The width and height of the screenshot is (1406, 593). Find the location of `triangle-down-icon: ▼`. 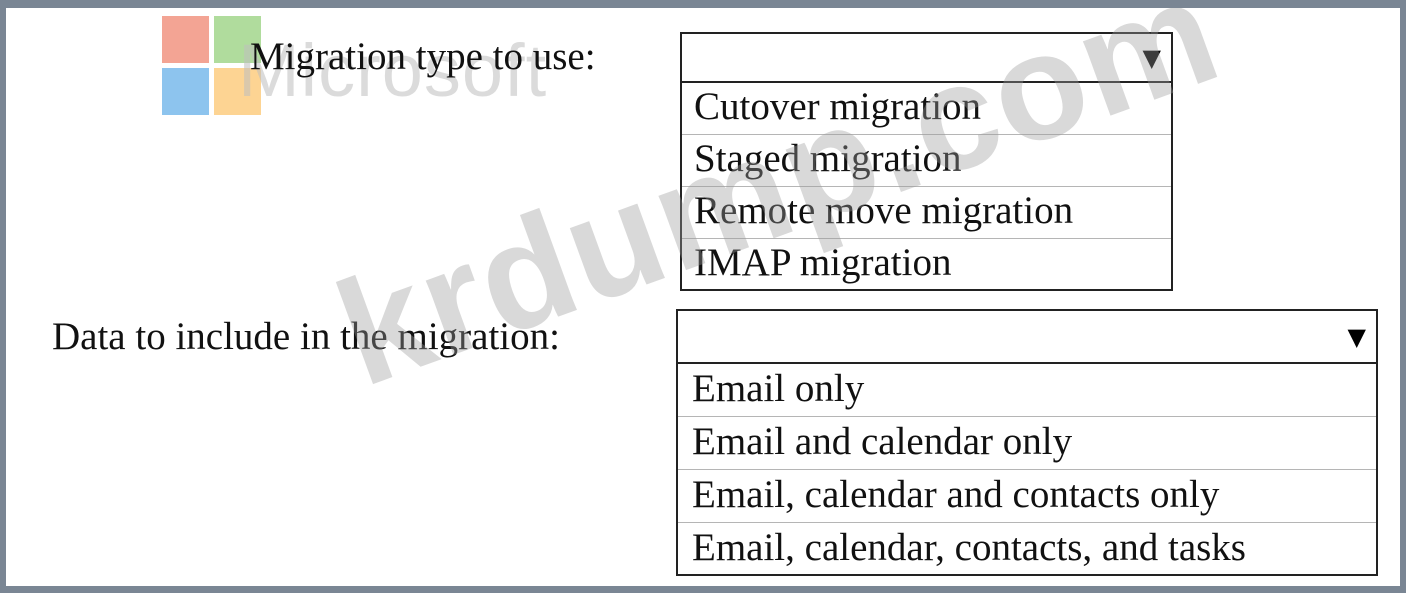

triangle-down-icon: ▼ is located at coordinates (1357, 337).